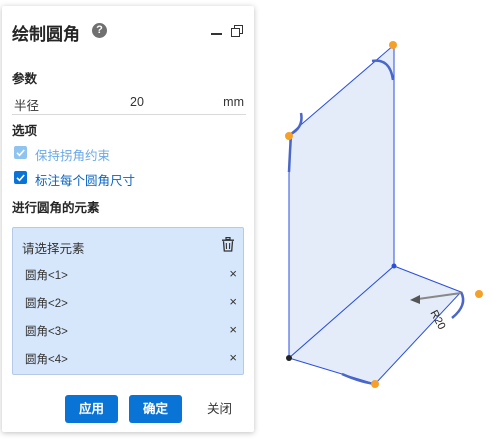 The image size is (492, 440). I want to click on list-item: 圆角<2> ×, so click(131, 302).